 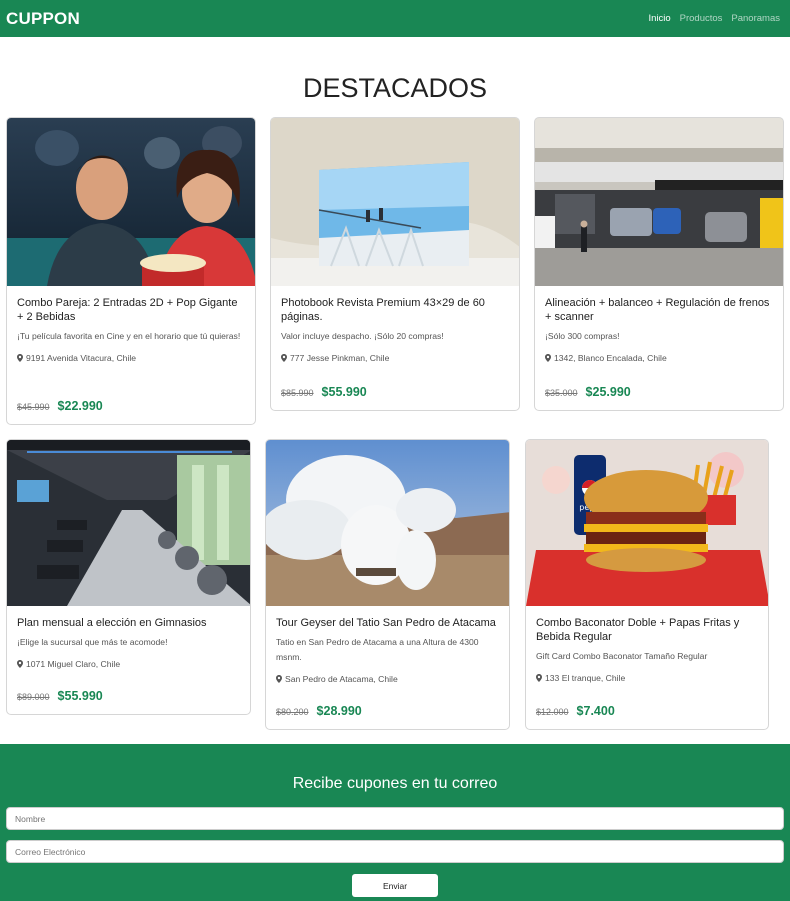 I want to click on gym-treadmills-image, so click(x=128, y=523).